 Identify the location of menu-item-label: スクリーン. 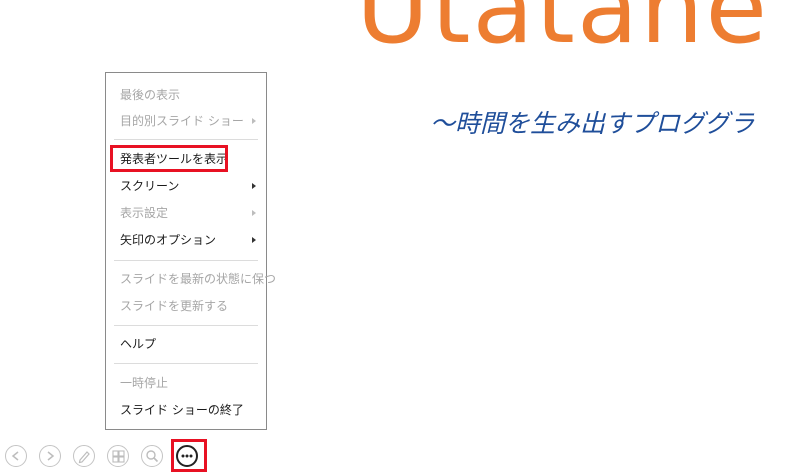
(150, 186).